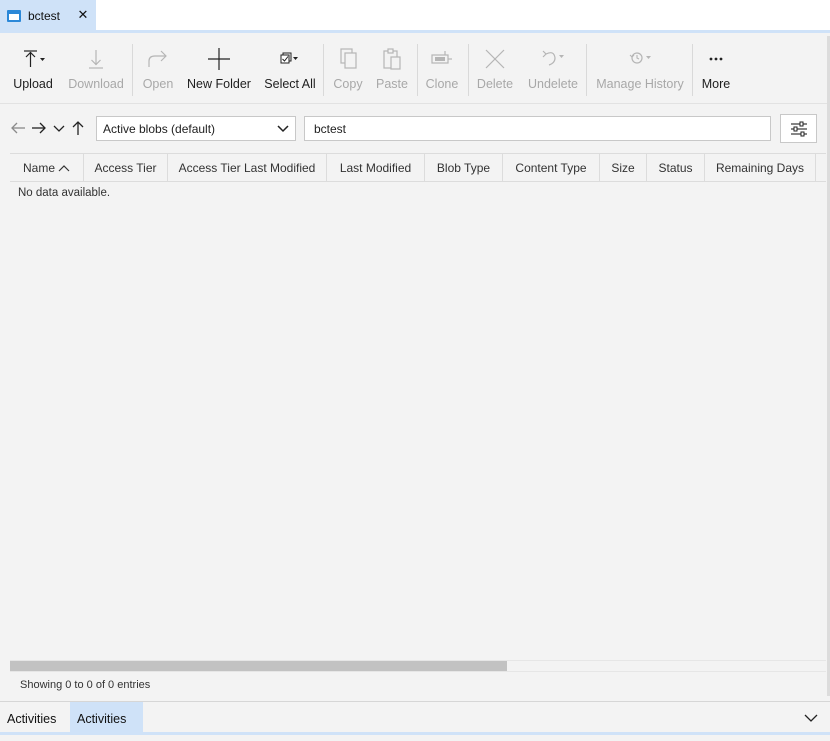  What do you see at coordinates (38, 167) in the screenshot?
I see `column-header-label: Name` at bounding box center [38, 167].